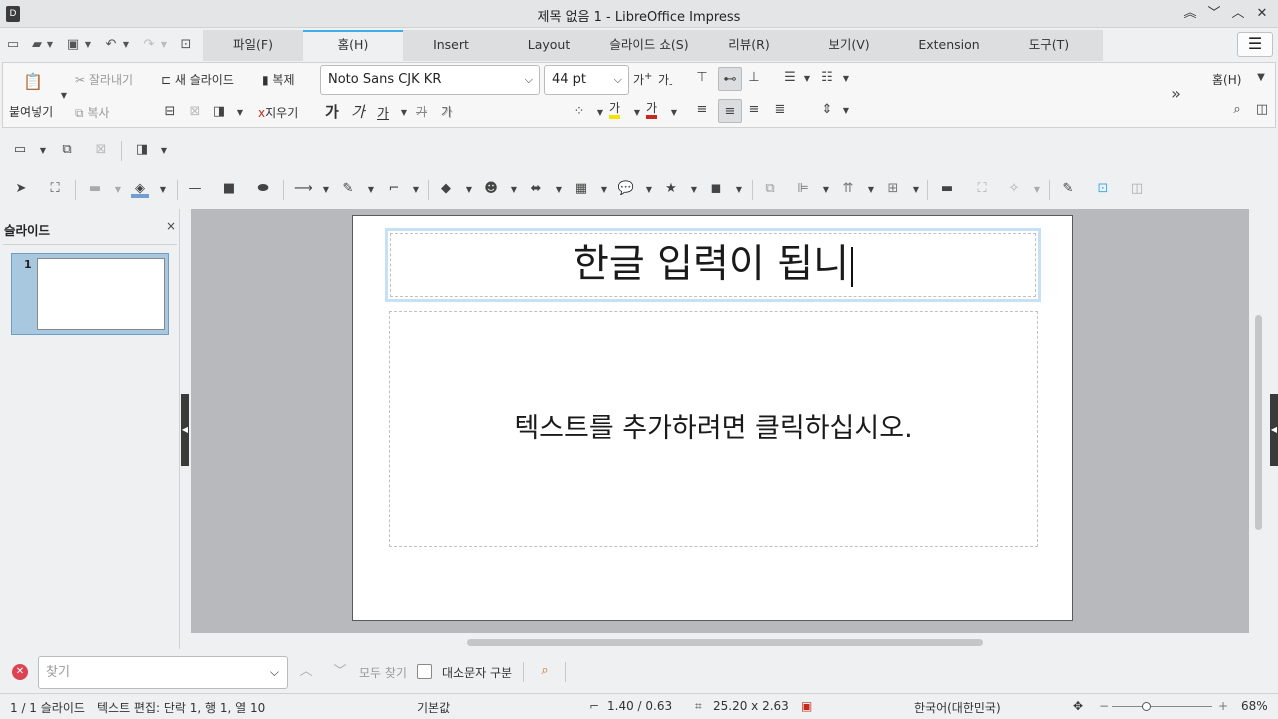 The height and width of the screenshot is (719, 1278). Describe the element at coordinates (615, 110) in the screenshot. I see `highlight-button: 가` at that location.